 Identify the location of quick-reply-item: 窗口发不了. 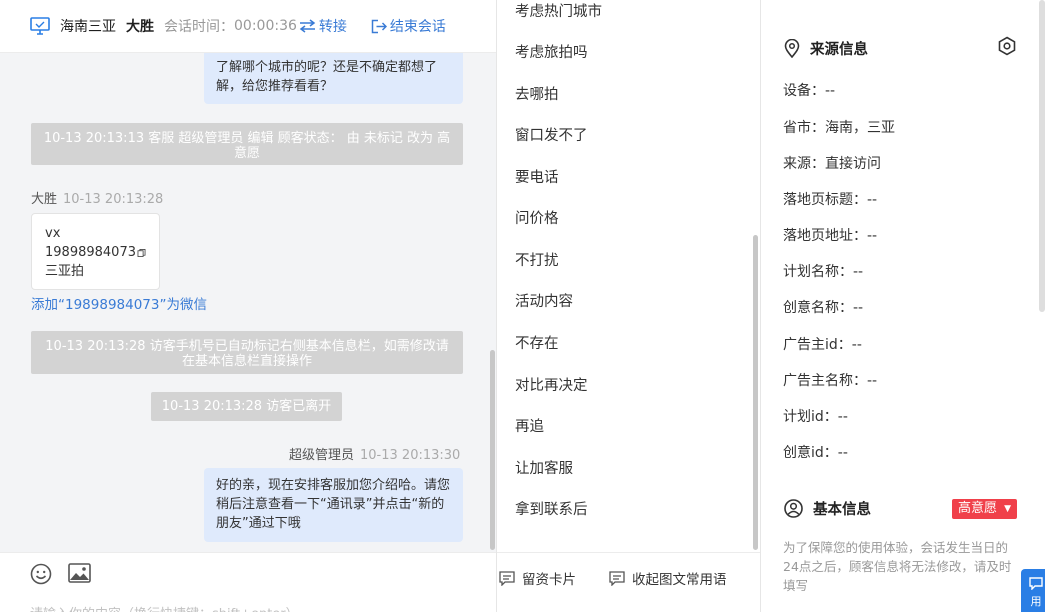
(551, 134).